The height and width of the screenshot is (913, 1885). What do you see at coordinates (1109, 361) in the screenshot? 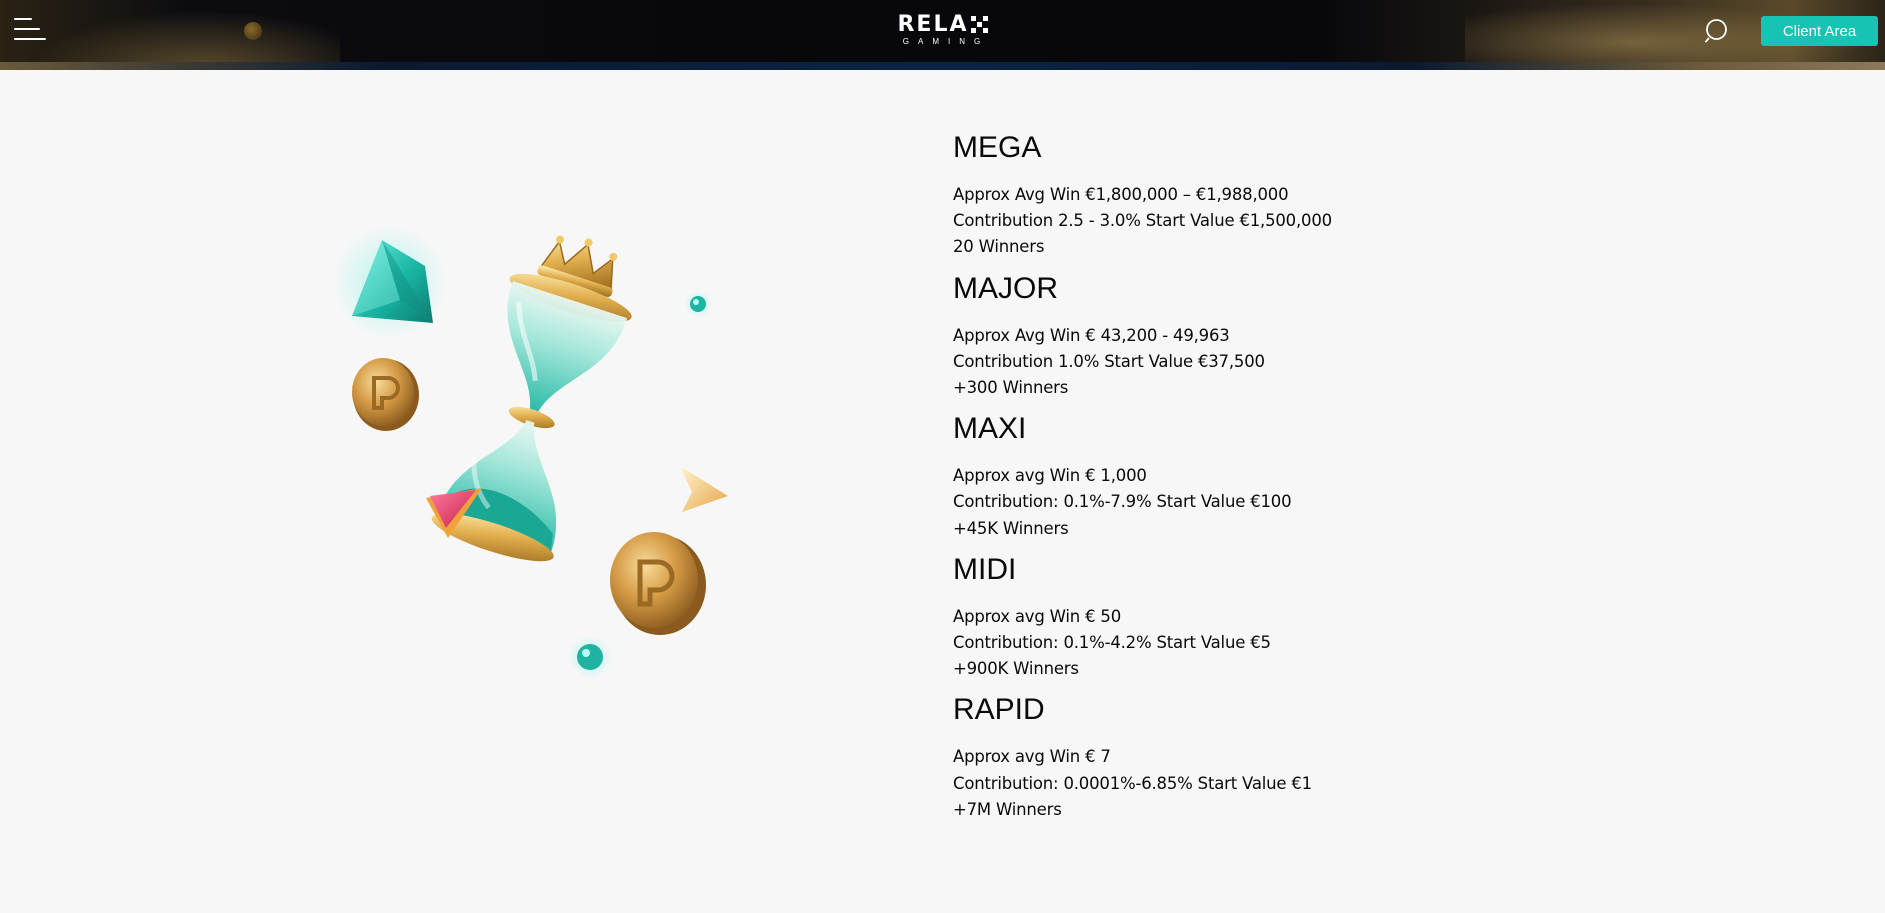
I see `tier-contribution: Contribution 1.0% Start Value €37,500` at bounding box center [1109, 361].